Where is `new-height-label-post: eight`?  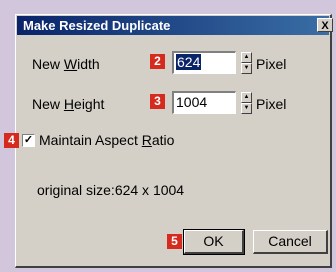 new-height-label-post: eight is located at coordinates (89, 104).